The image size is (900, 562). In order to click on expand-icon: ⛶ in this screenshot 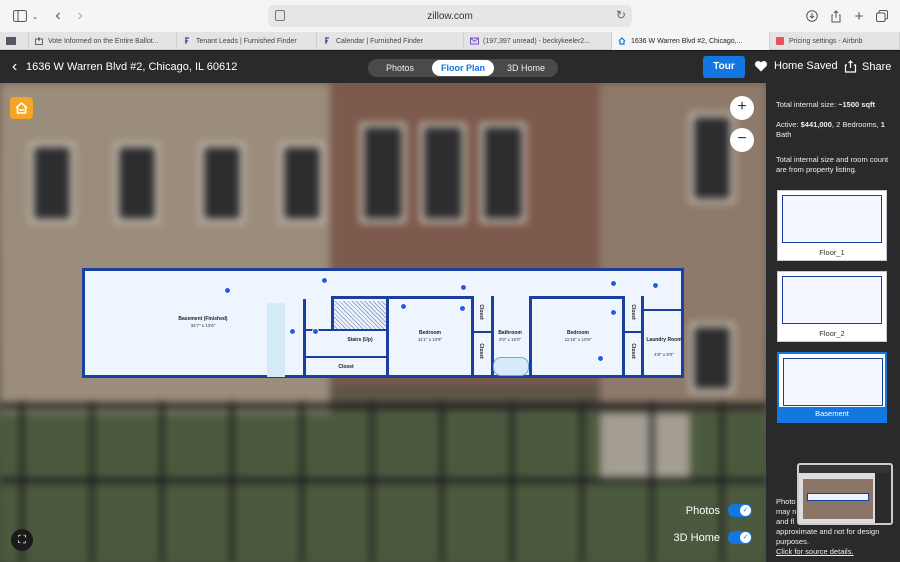, I will do `click(22, 540)`.